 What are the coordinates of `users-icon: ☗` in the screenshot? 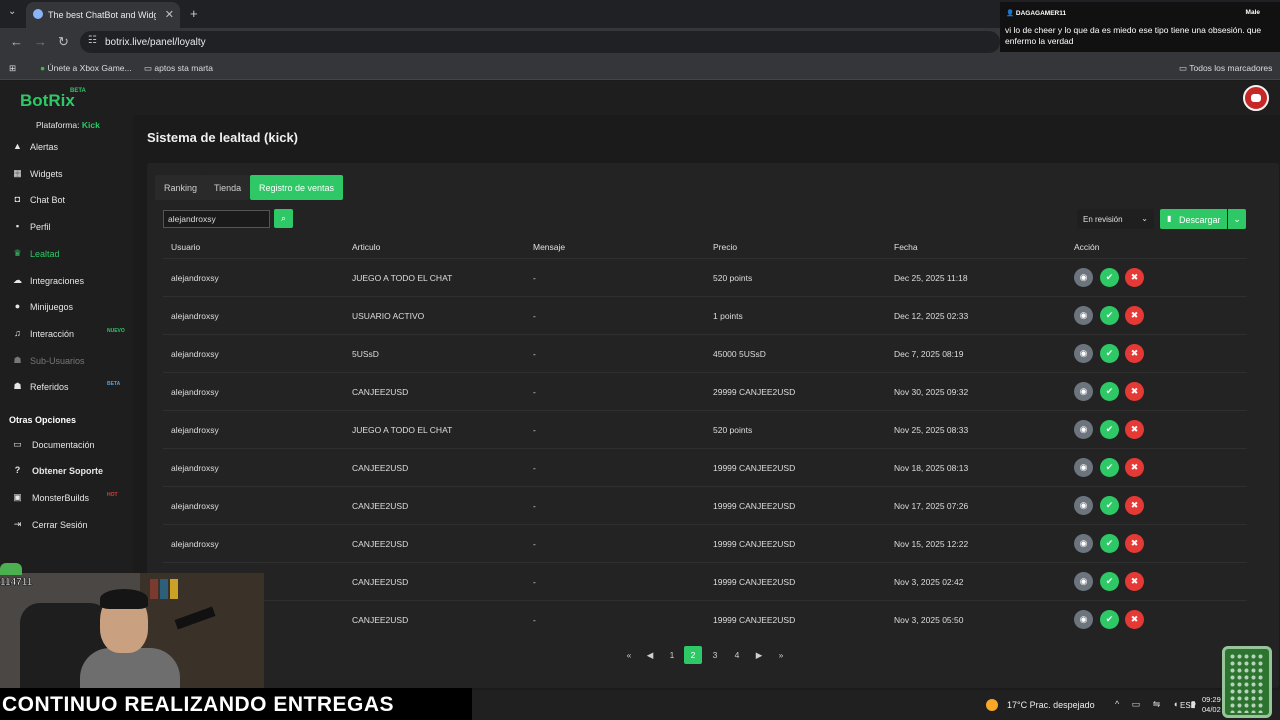 It's located at (17, 360).